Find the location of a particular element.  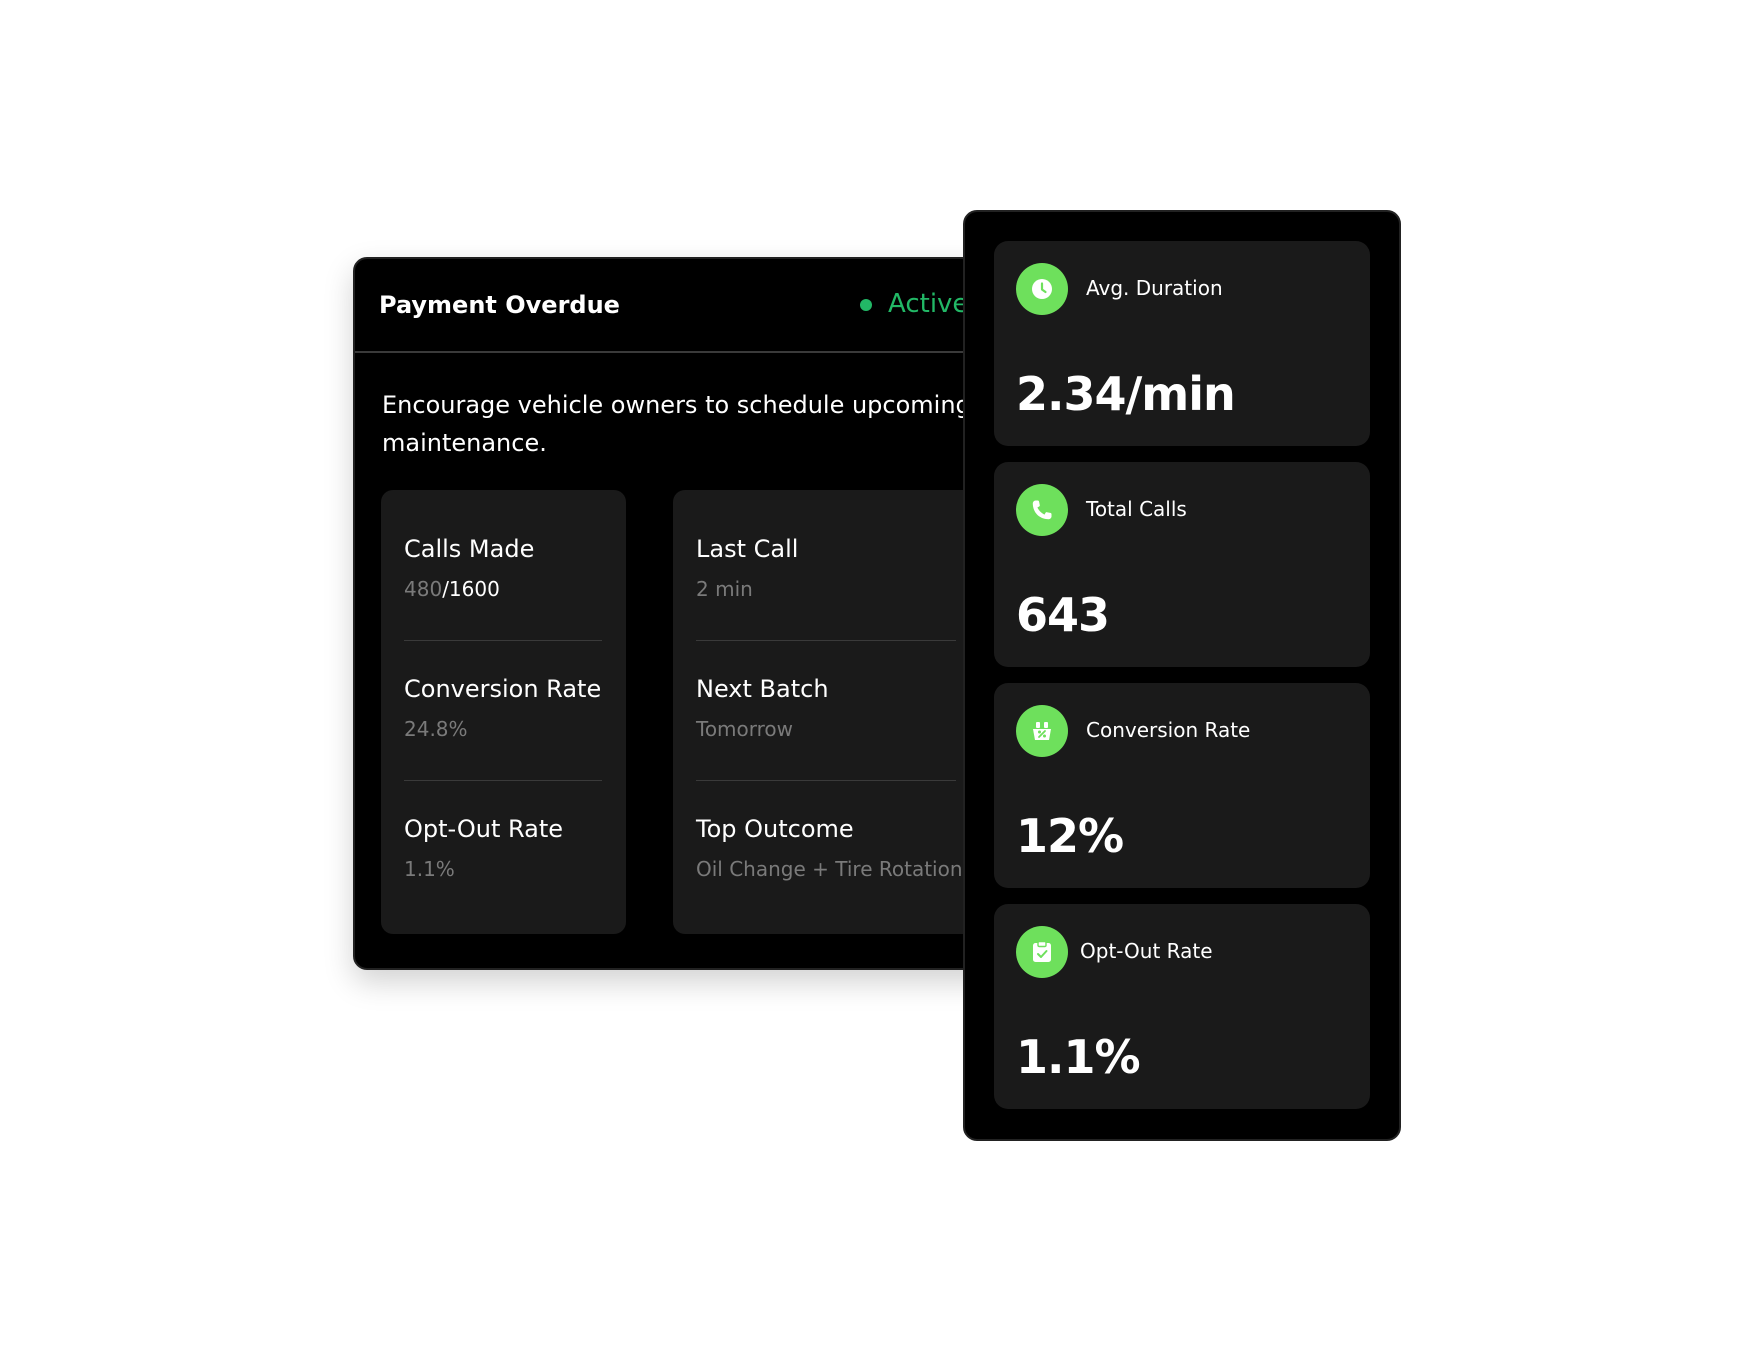

metric-value: 643 is located at coordinates (1063, 615).